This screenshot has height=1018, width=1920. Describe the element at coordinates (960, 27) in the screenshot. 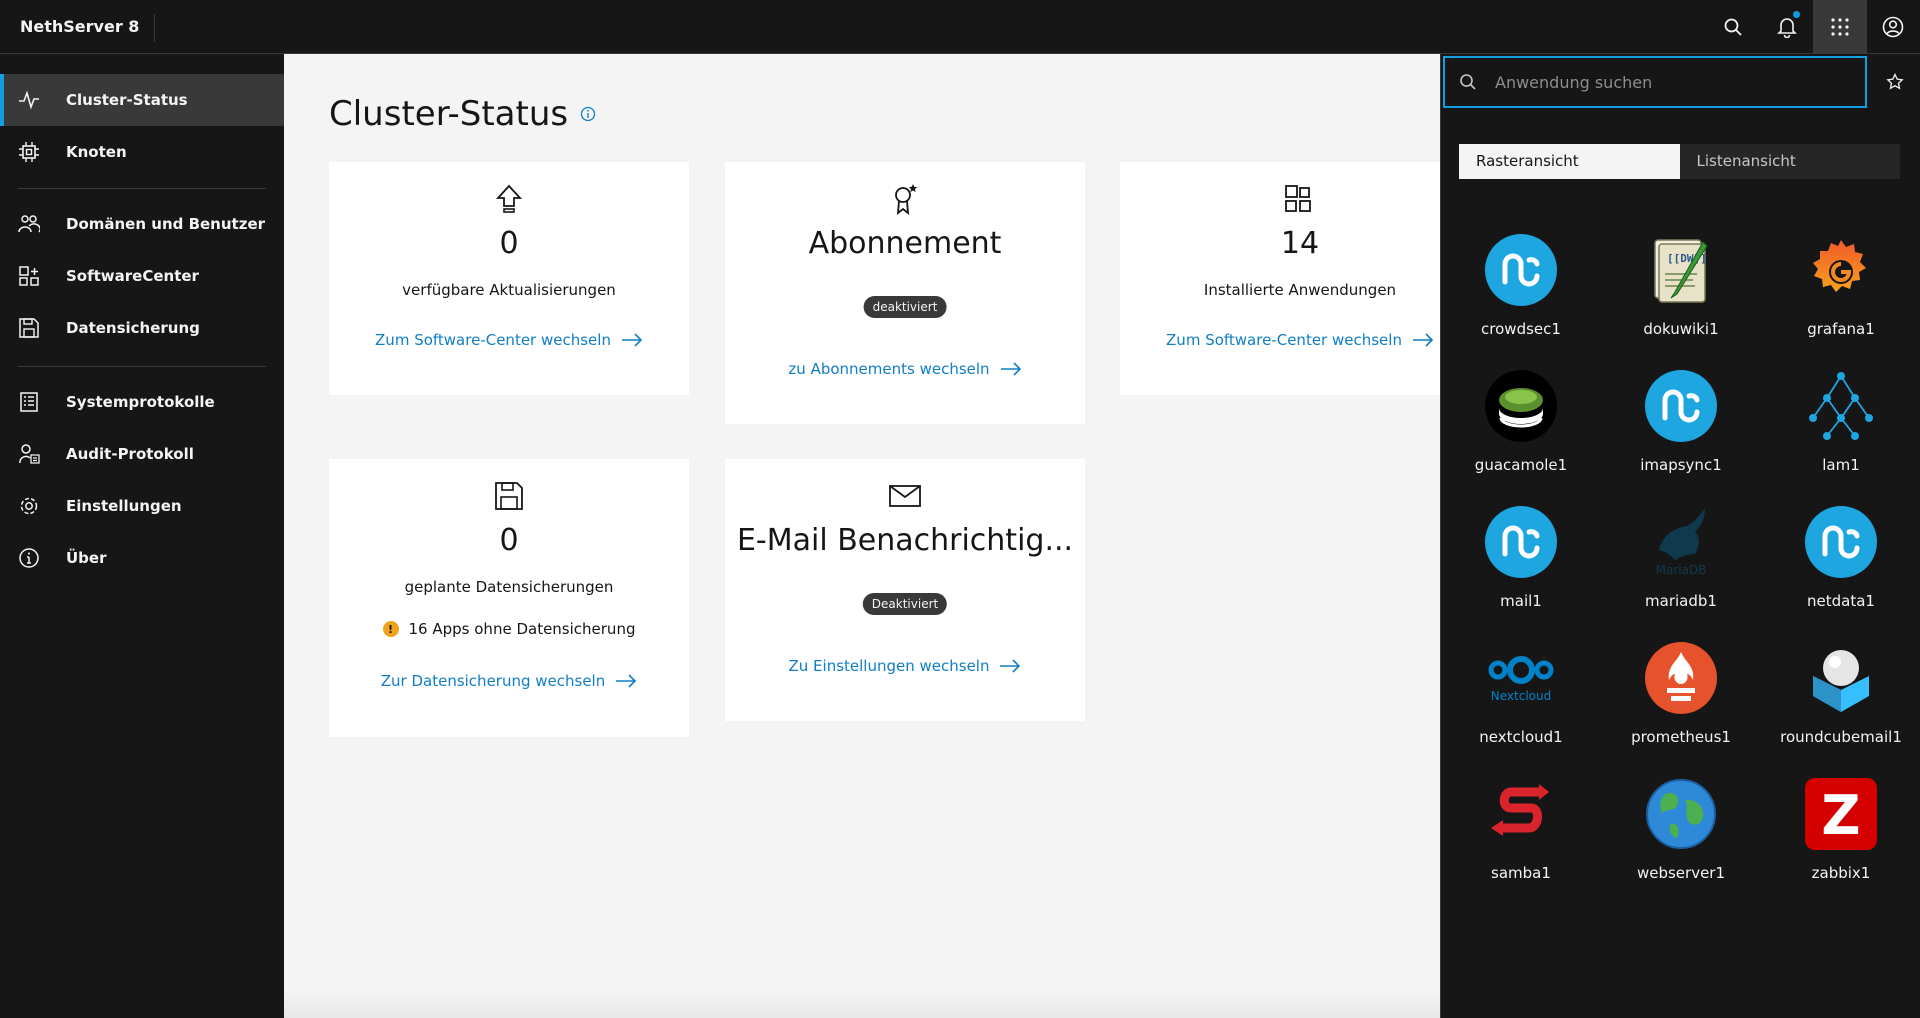

I see `top-header: NethServer 8` at that location.